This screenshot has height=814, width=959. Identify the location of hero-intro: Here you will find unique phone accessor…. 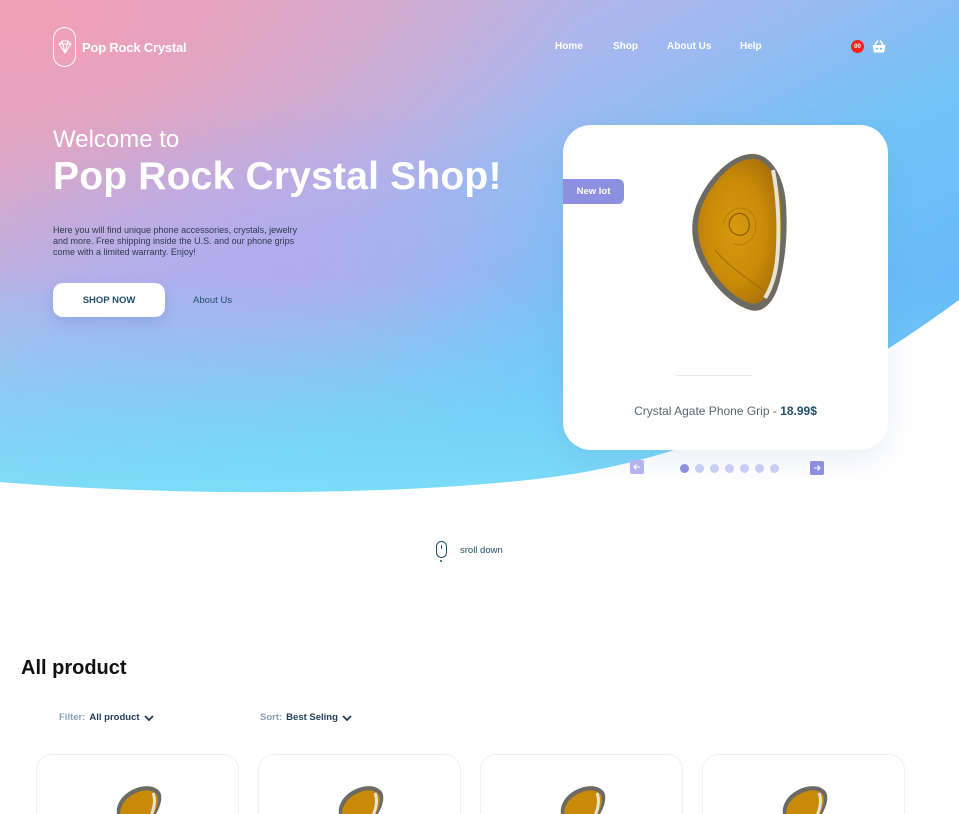
(175, 241).